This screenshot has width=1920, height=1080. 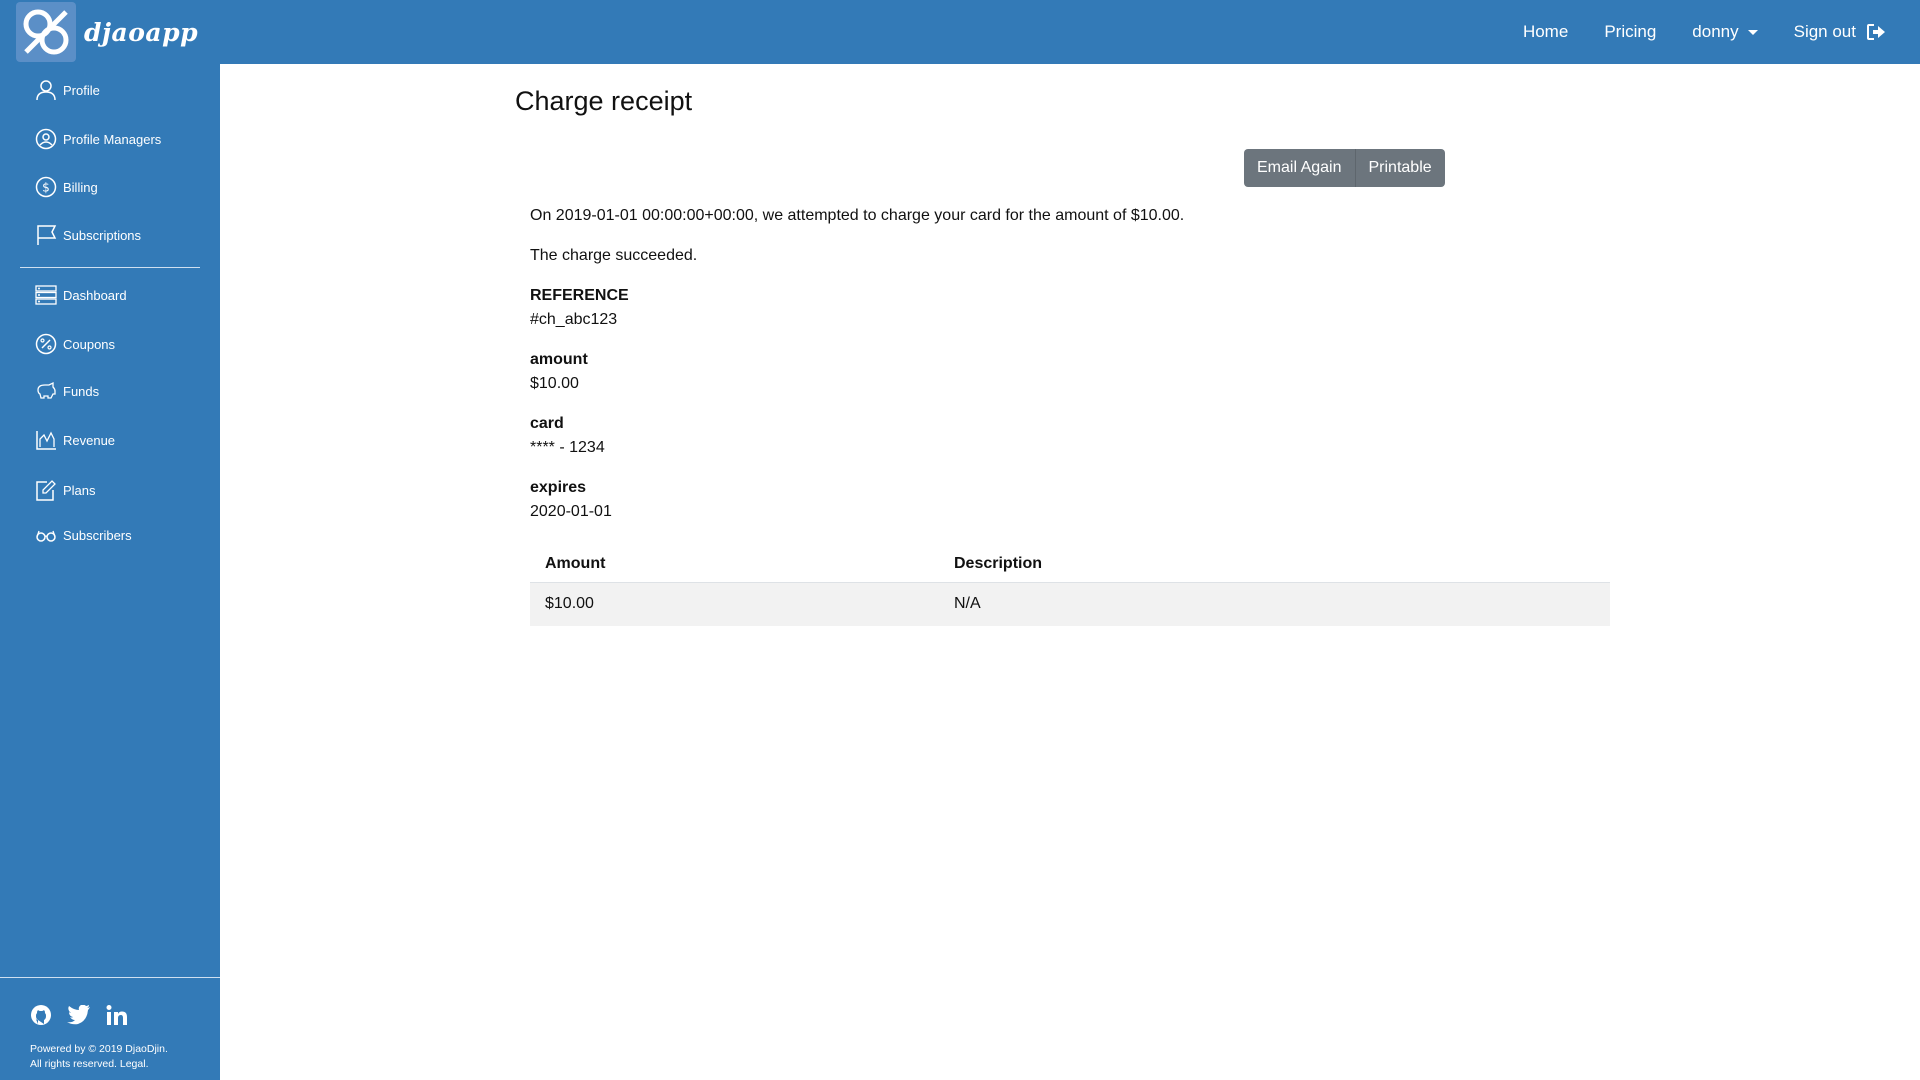 What do you see at coordinates (554, 383) in the screenshot?
I see `field-value: $10.00` at bounding box center [554, 383].